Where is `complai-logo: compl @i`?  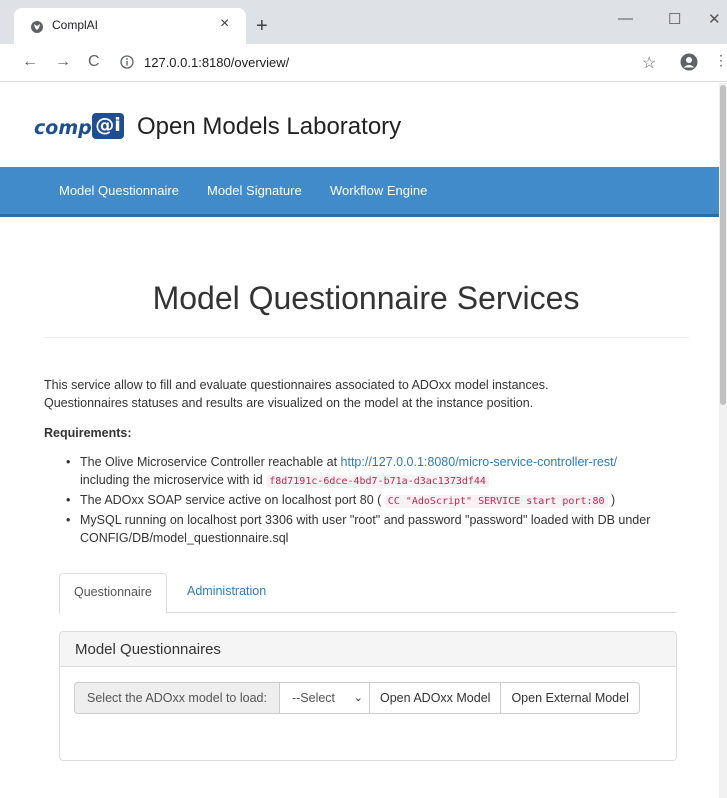 complai-logo: compl @i is located at coordinates (84, 128).